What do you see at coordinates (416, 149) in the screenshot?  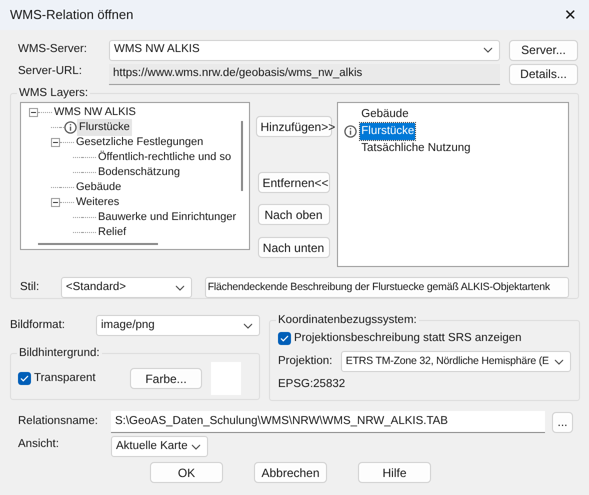 I see `list-item: Tatsächliche Nutzung` at bounding box center [416, 149].